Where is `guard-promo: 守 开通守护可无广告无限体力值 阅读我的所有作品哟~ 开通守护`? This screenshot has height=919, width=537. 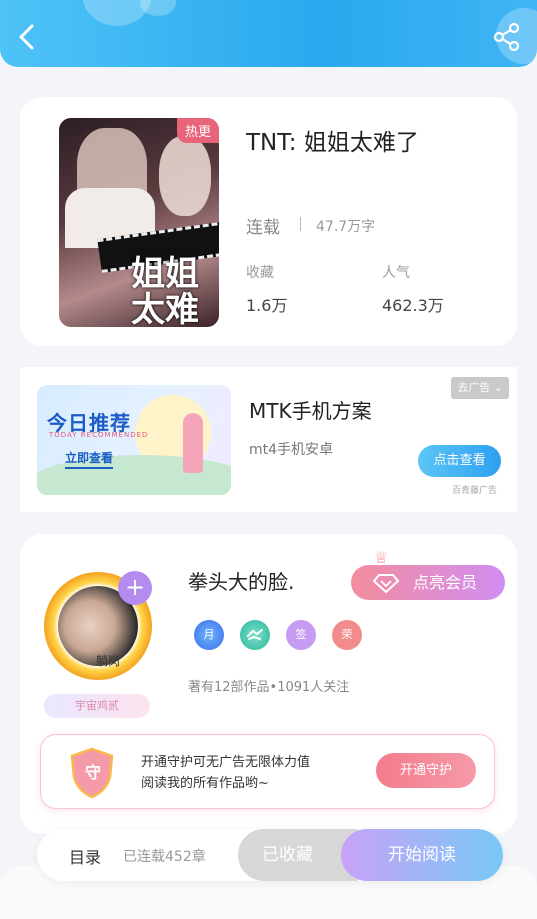
guard-promo: 守 开通守护可无广告无限体力值 阅读我的所有作品哟~ 开通守护 is located at coordinates (267, 771).